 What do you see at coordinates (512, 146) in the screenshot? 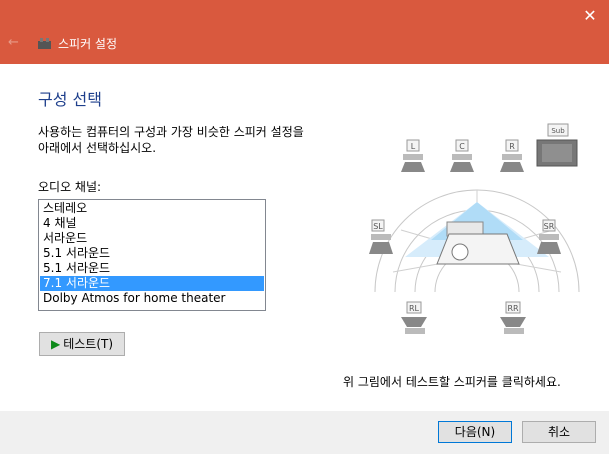
I see `speaker-label-r: R` at bounding box center [512, 146].